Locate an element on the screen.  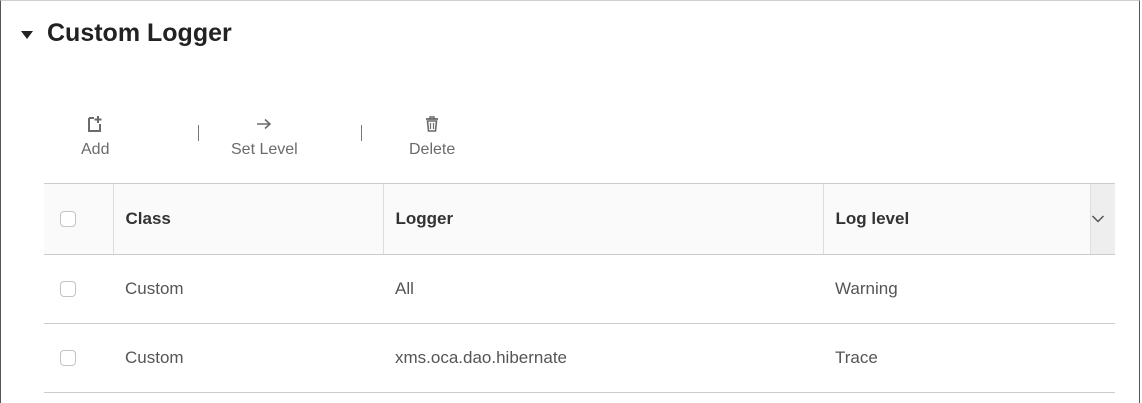
set-level-button: Set Level is located at coordinates (264, 136).